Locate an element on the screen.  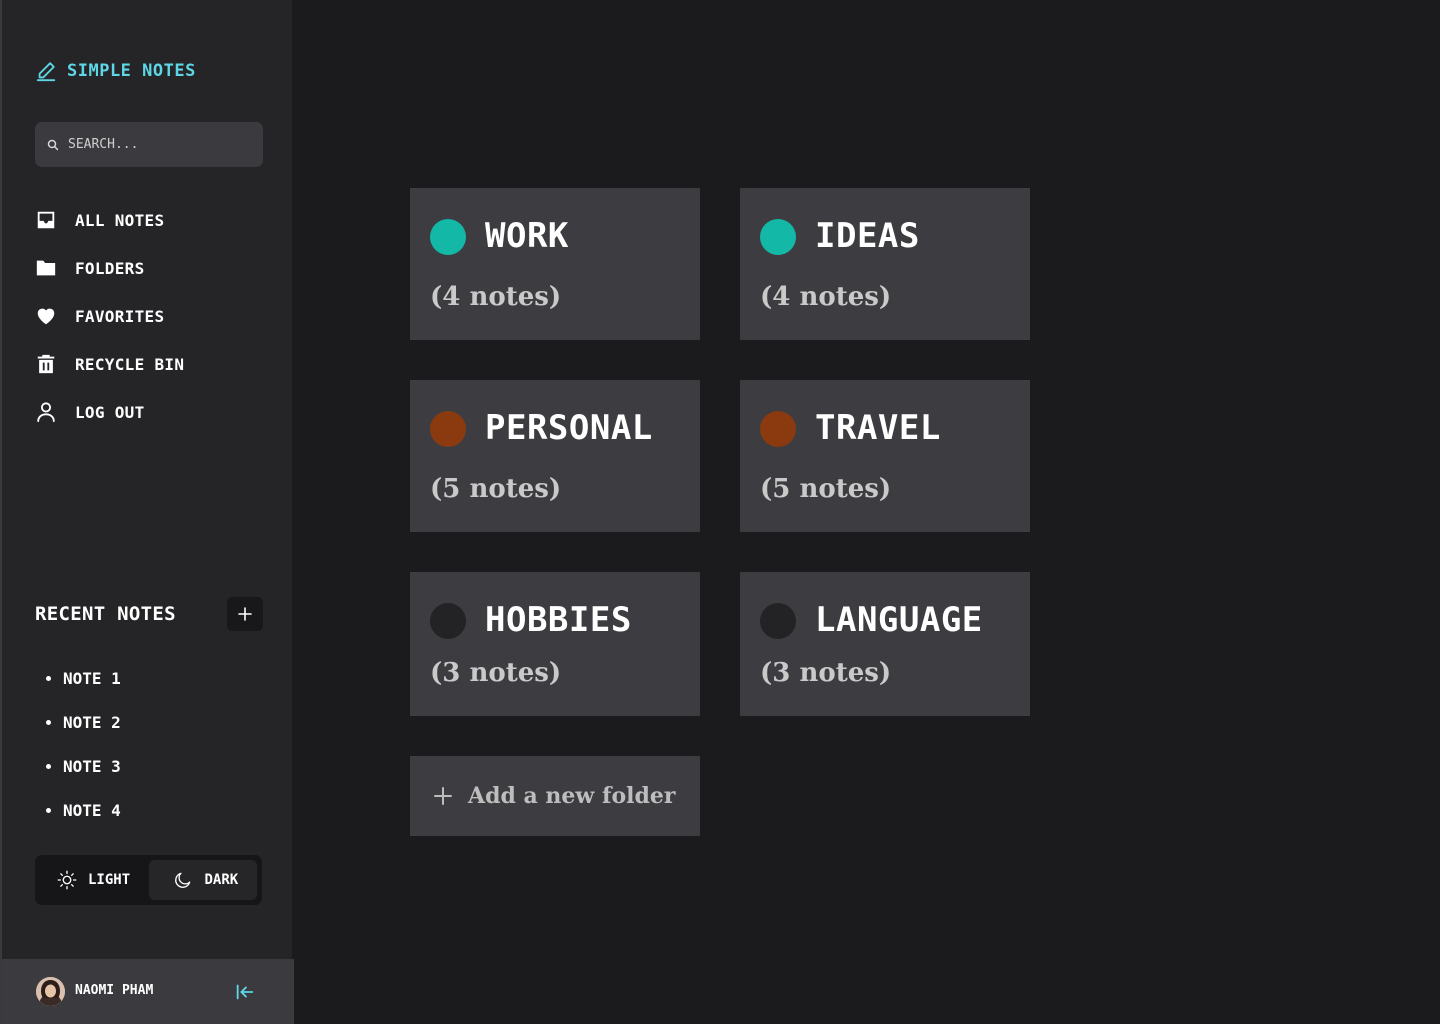
collapse-sidebar-button is located at coordinates (245, 992).